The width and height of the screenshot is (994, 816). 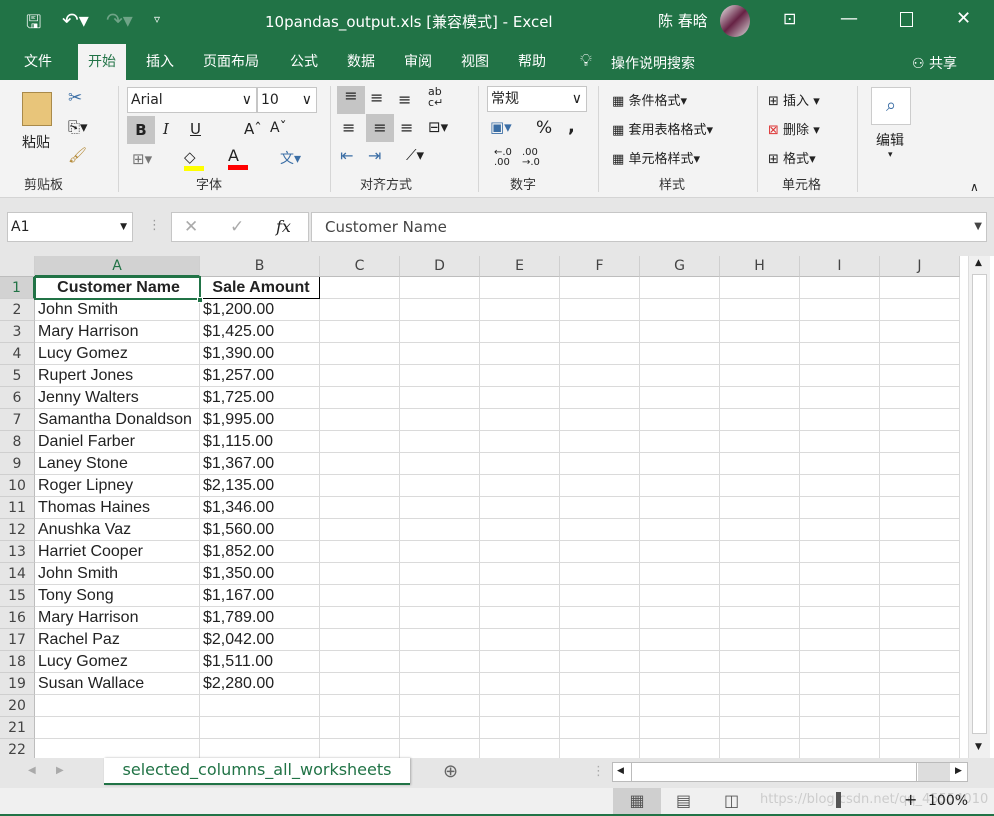 What do you see at coordinates (117, 354) in the screenshot?
I see `cell-A4: Lucy Gomez` at bounding box center [117, 354].